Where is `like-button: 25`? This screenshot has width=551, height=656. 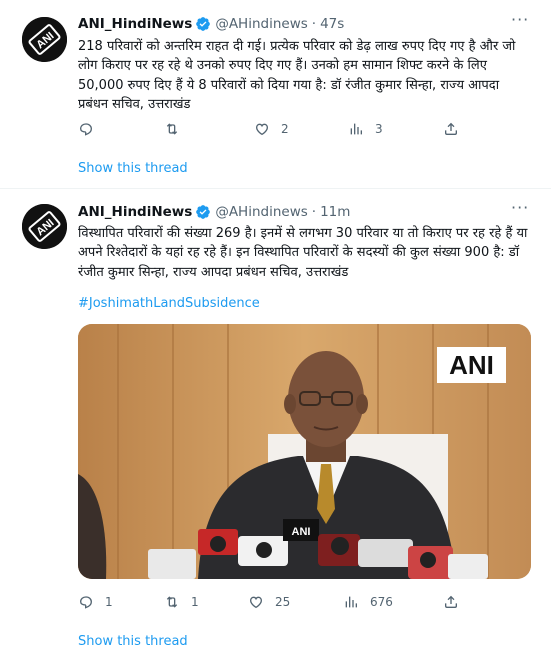 like-button: 25 is located at coordinates (269, 602).